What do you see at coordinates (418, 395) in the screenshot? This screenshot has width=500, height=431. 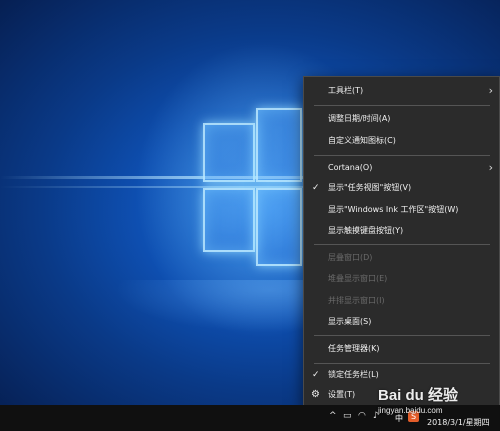 I see `watermark-brand: Bai du 经验` at bounding box center [418, 395].